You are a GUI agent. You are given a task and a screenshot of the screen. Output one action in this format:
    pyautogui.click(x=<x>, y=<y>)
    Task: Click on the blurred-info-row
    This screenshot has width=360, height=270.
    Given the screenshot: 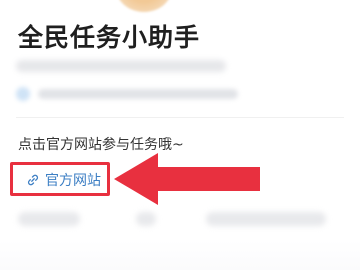 What is the action you would take?
    pyautogui.click(x=136, y=94)
    